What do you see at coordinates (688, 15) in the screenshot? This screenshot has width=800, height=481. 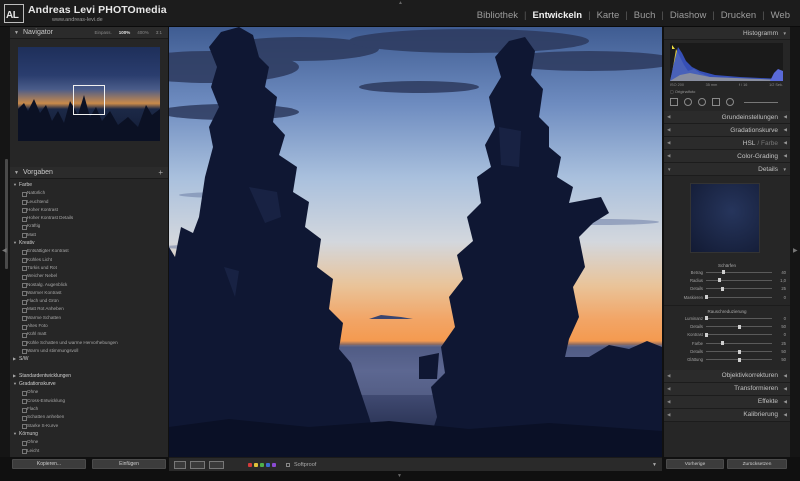 I see `module-diashow: Diashow` at bounding box center [688, 15].